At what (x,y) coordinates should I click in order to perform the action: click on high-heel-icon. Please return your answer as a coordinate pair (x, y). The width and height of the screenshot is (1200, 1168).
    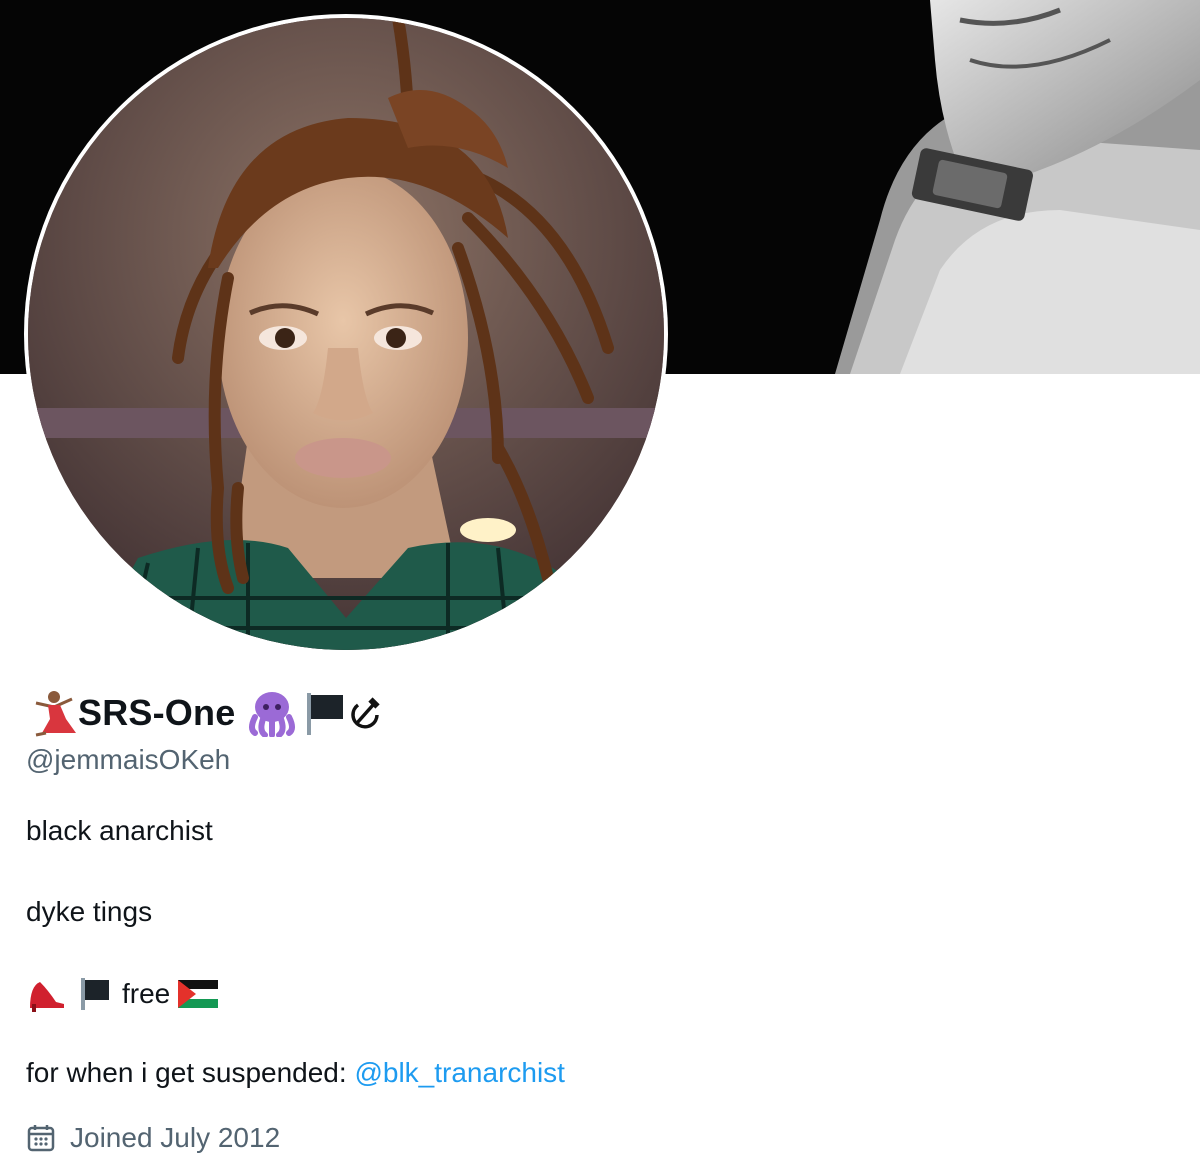
    Looking at the image, I should click on (47, 997).